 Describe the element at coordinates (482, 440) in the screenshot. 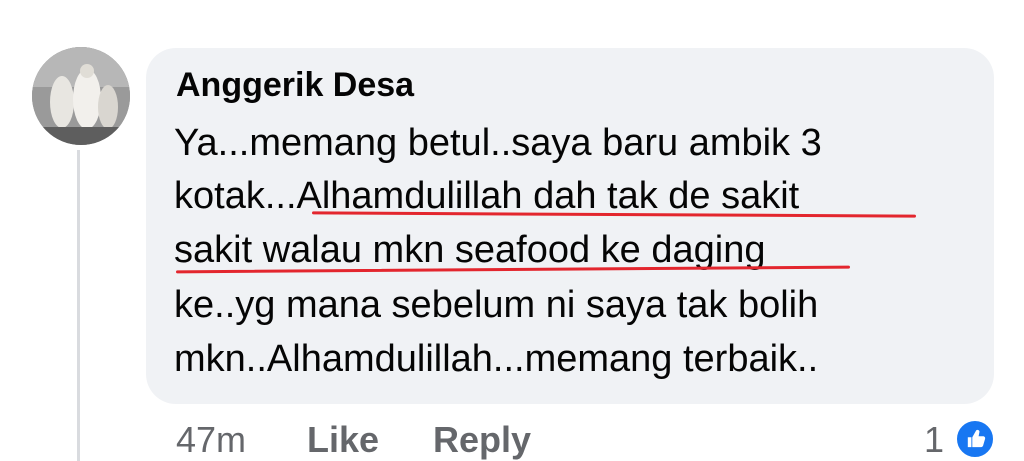

I see `reply-button: Reply` at that location.